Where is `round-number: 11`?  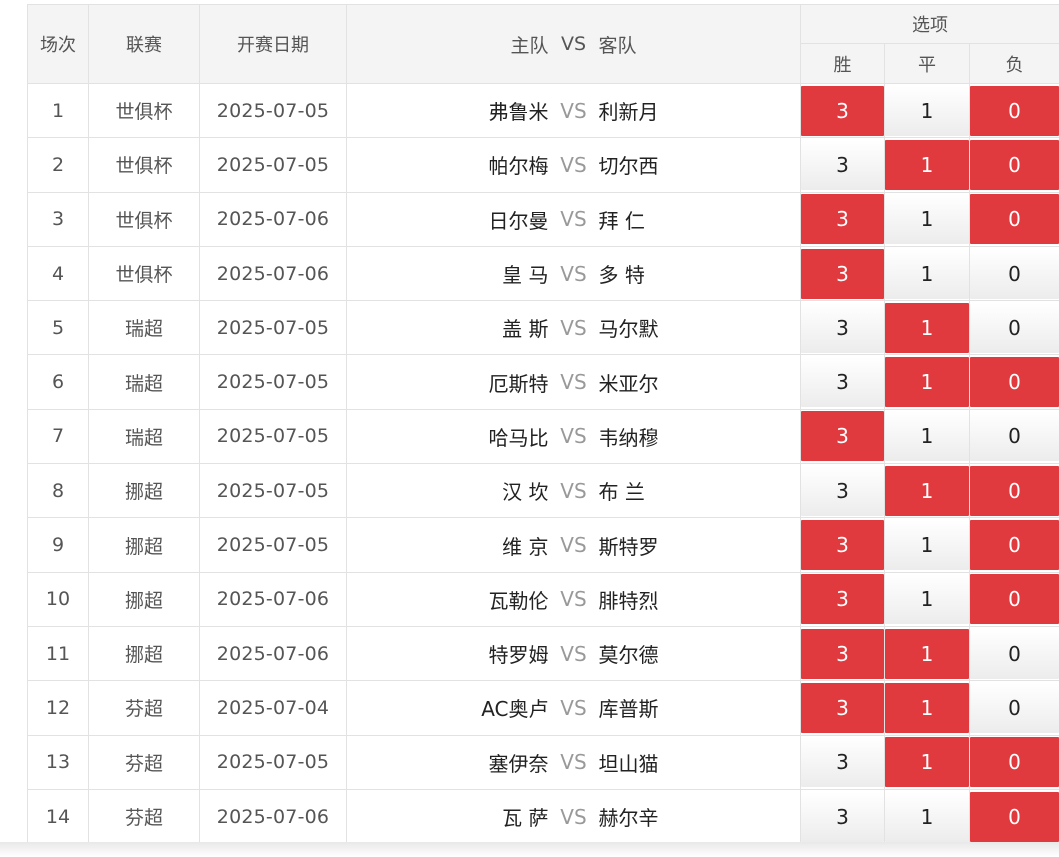
round-number: 11 is located at coordinates (58, 653).